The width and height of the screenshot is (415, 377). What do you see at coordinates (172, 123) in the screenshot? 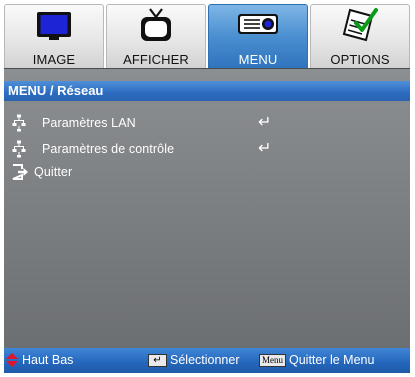
I see `menu-item-lan-settings: Paramètres LAN ↵` at bounding box center [172, 123].